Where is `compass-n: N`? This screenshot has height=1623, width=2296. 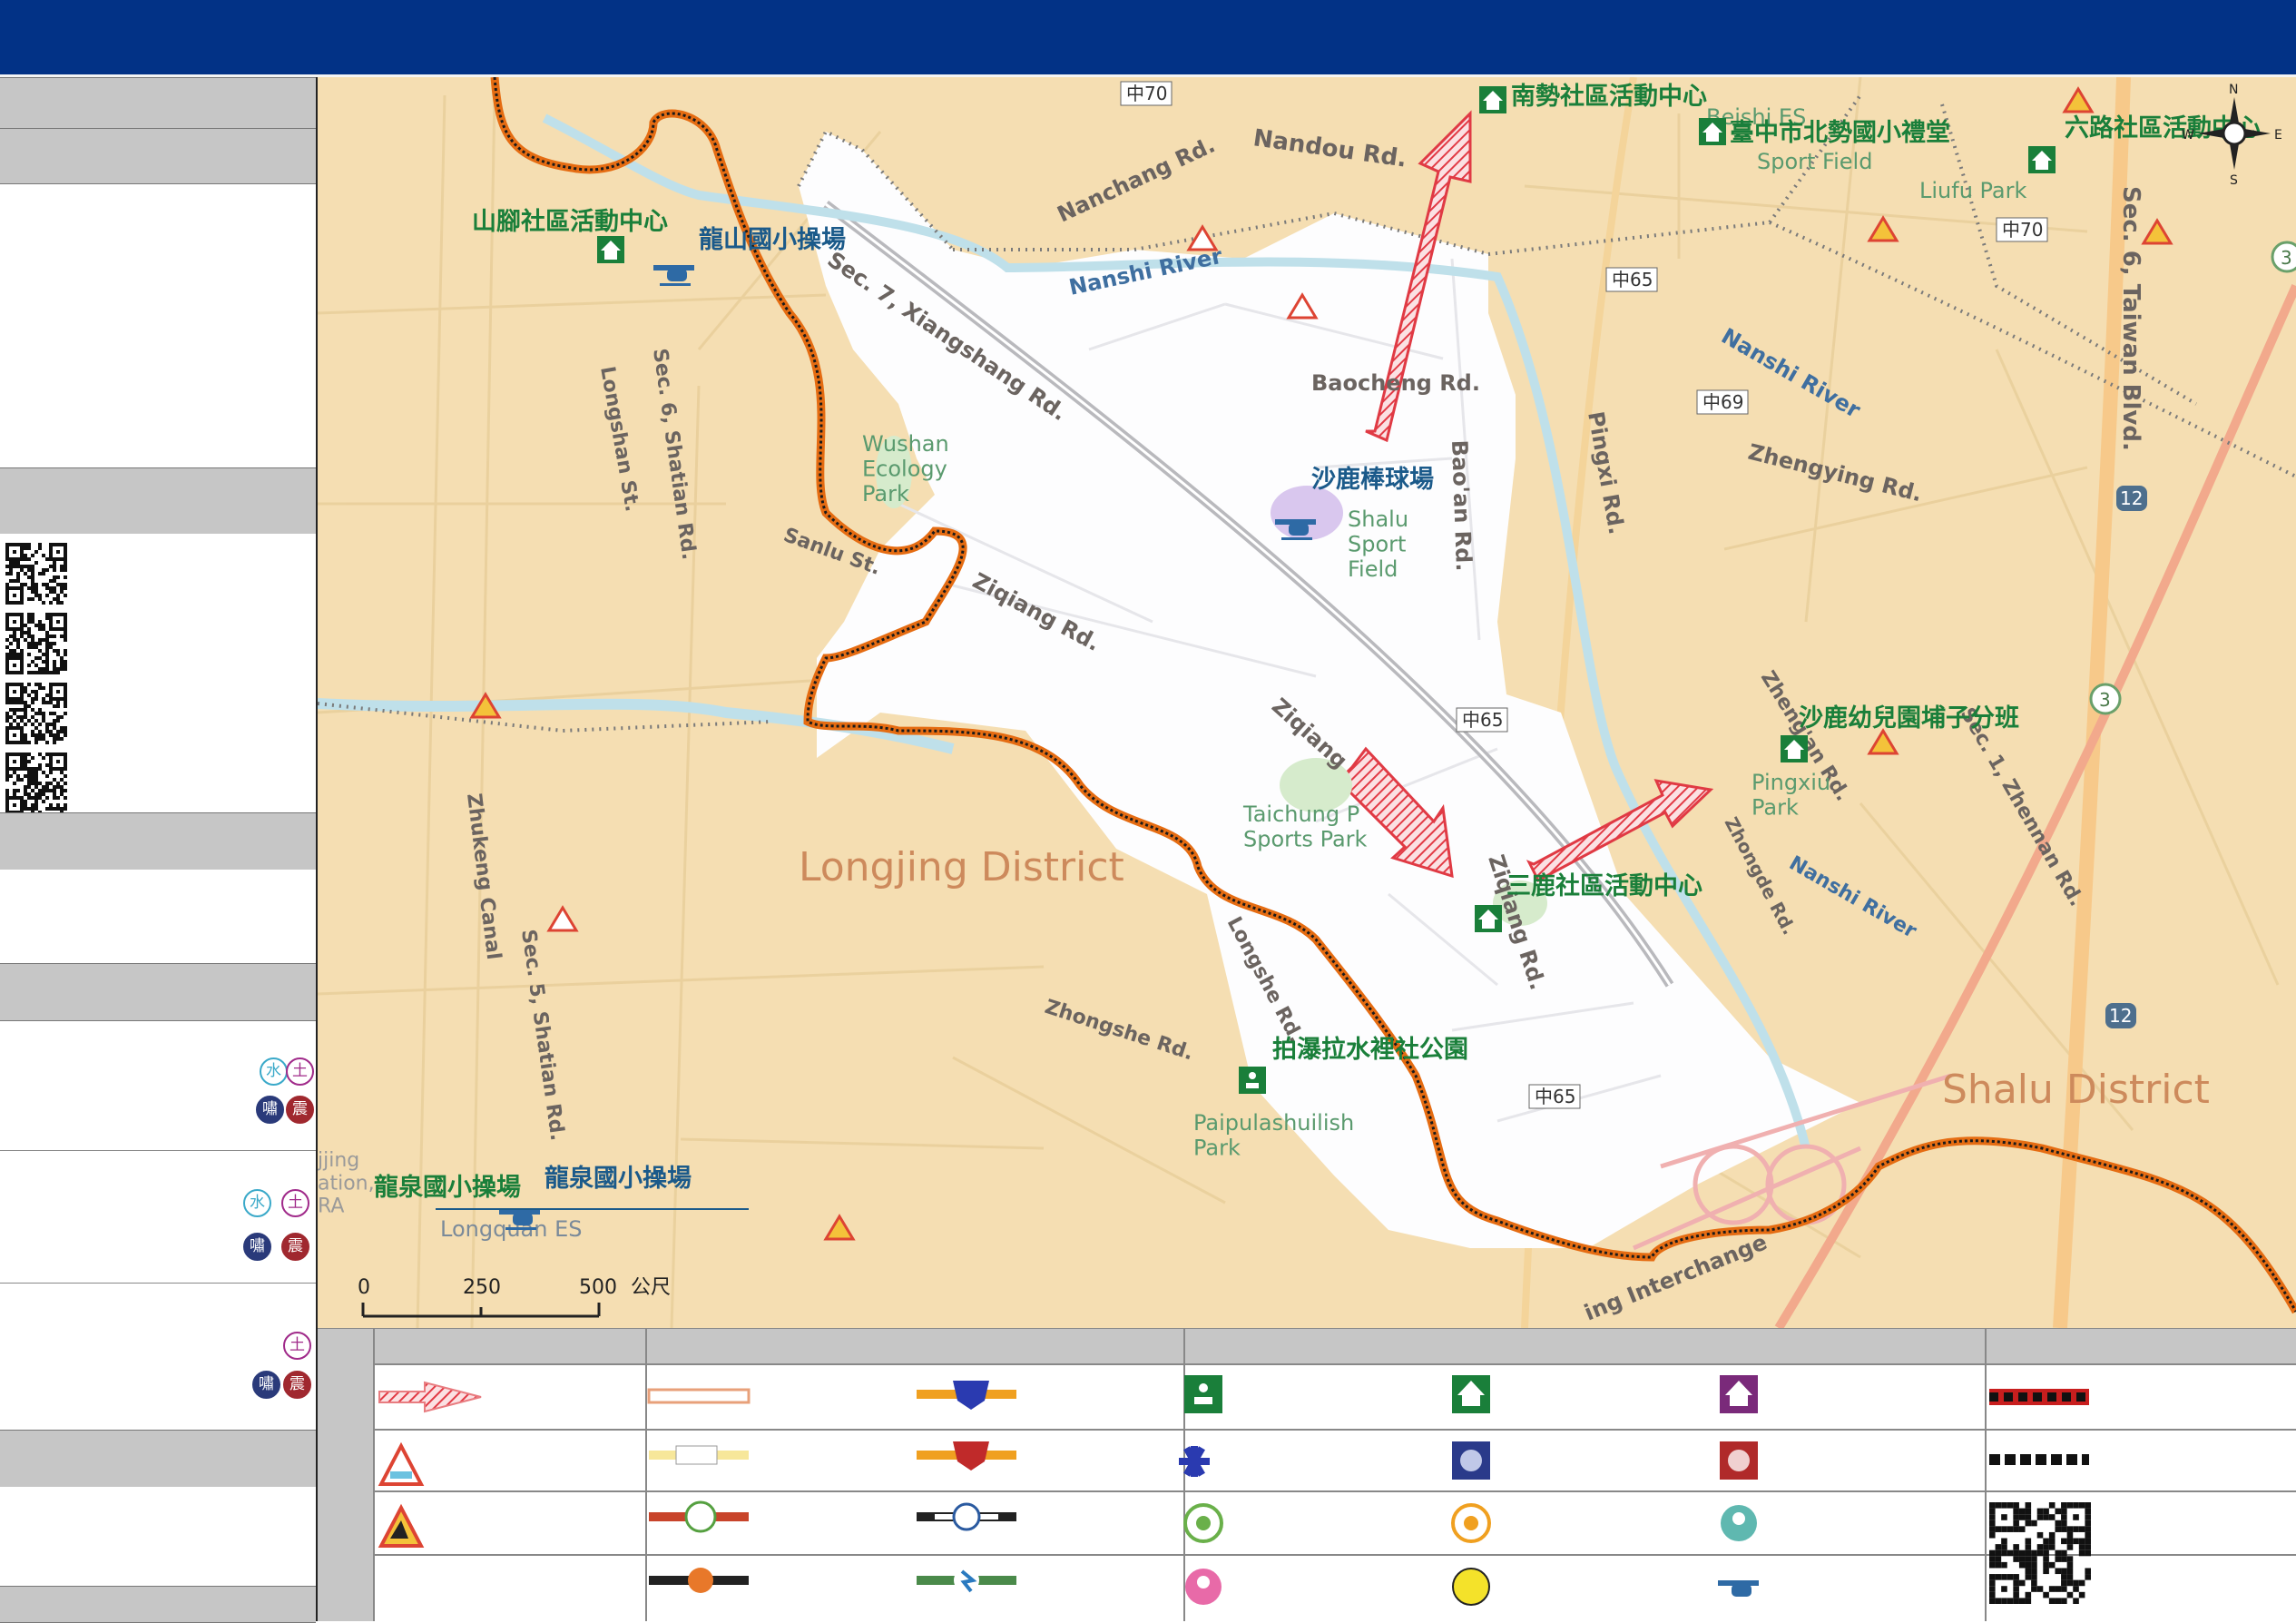 compass-n: N is located at coordinates (2233, 90).